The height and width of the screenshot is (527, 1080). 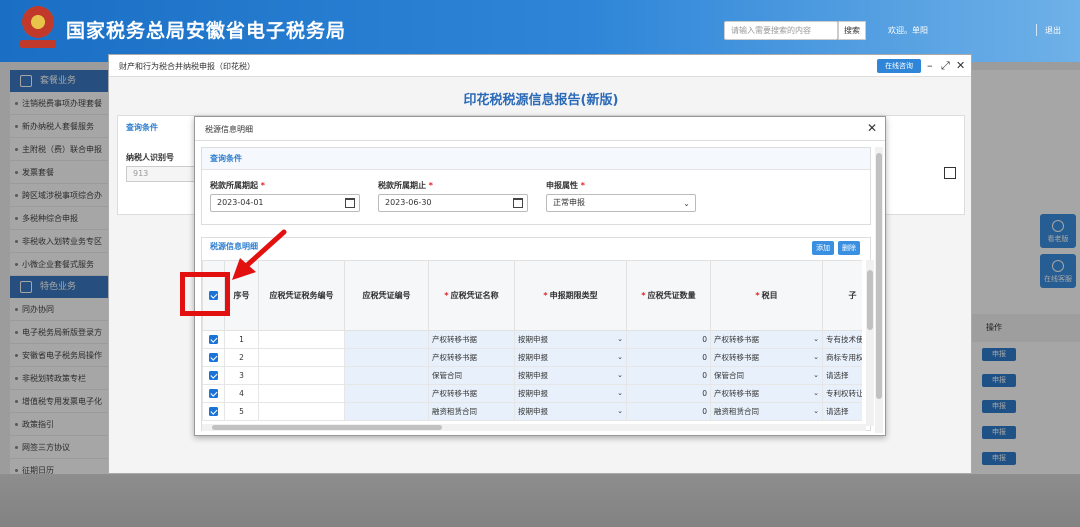 I want to click on tax-emblem-icon, so click(x=38, y=28).